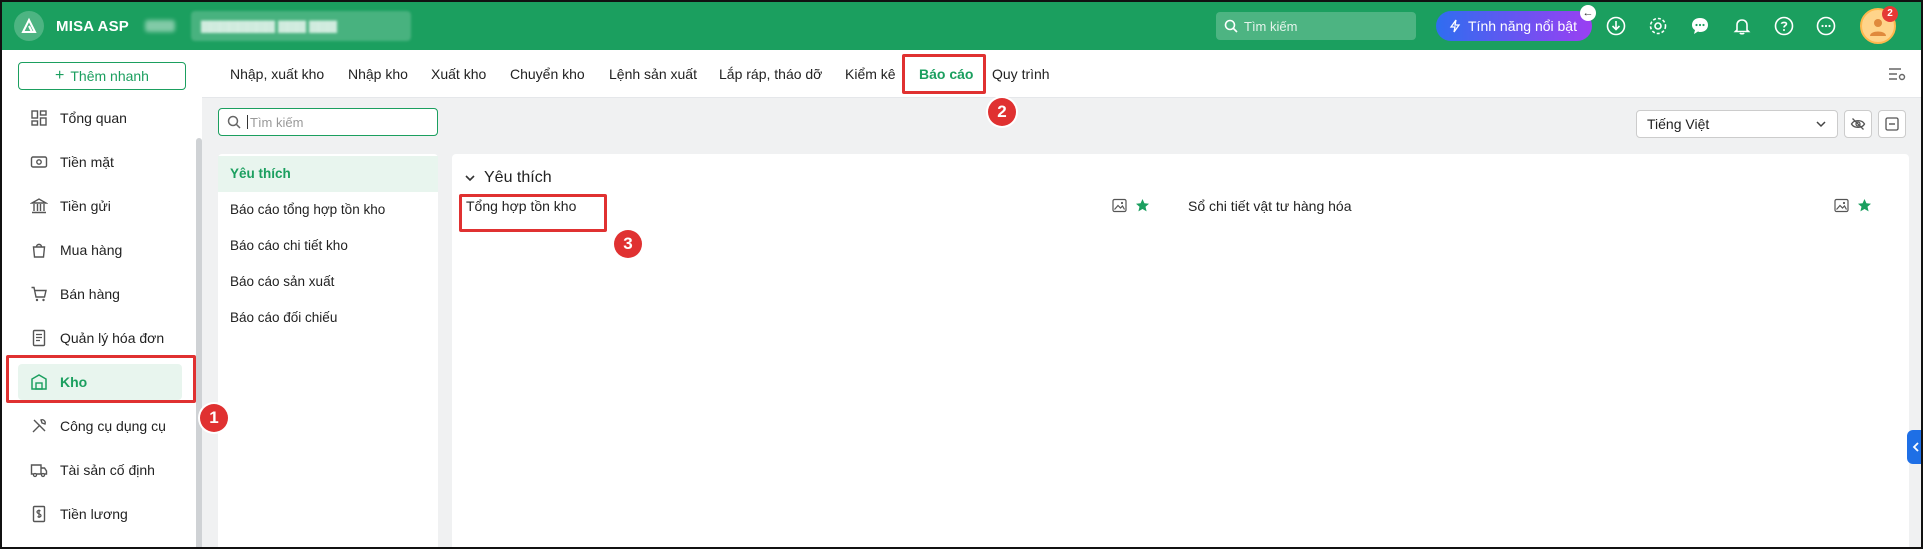 This screenshot has width=1923, height=549. I want to click on report-item-label: Sổ chi tiết vật tư hàng hóa, so click(1270, 206).